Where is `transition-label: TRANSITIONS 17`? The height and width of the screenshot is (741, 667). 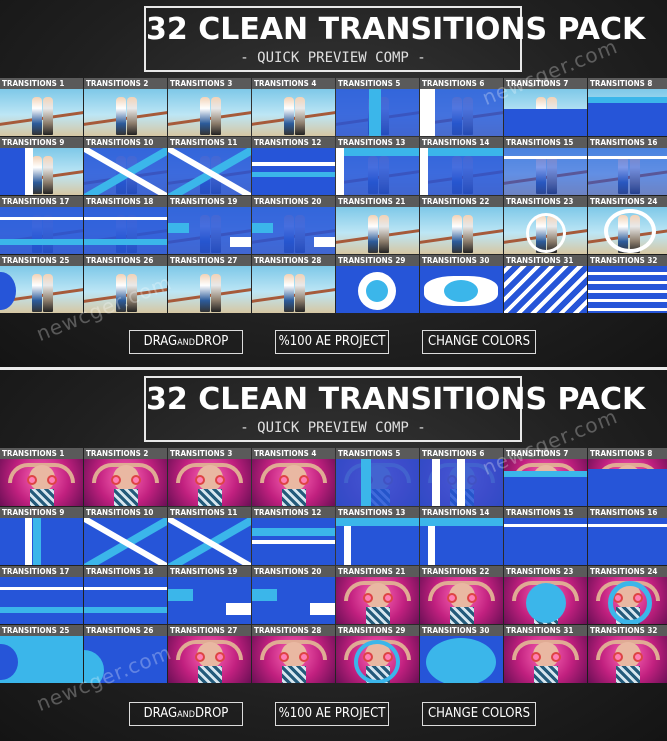 transition-label: TRANSITIONS 17 is located at coordinates (41, 571).